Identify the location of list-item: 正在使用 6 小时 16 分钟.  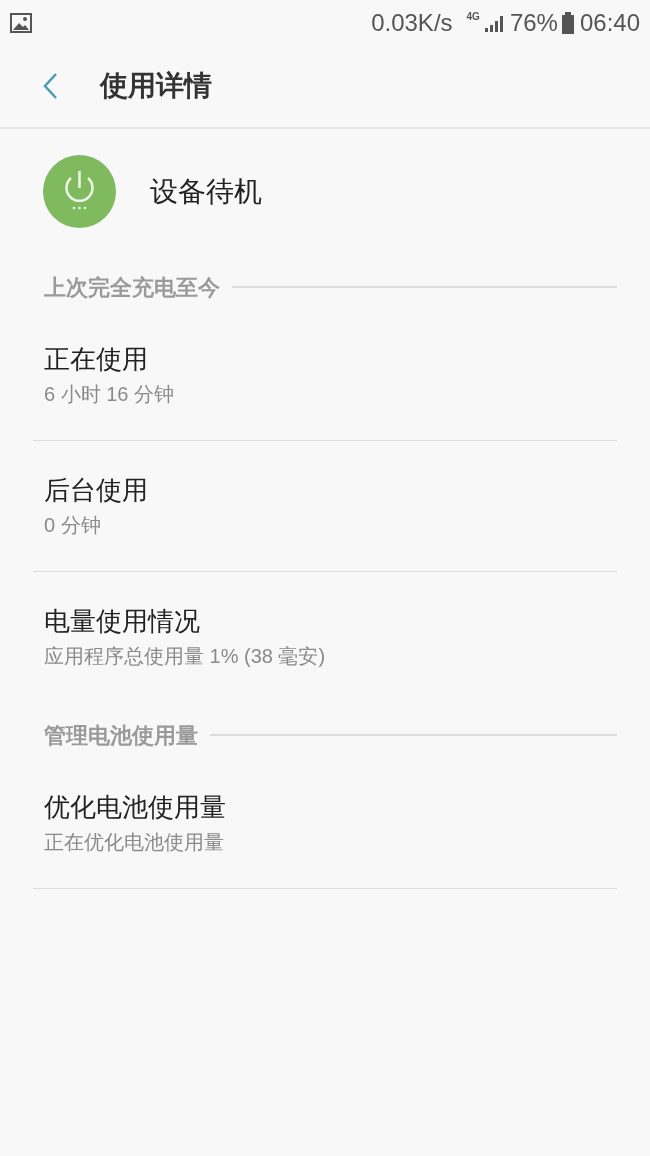
(325, 375).